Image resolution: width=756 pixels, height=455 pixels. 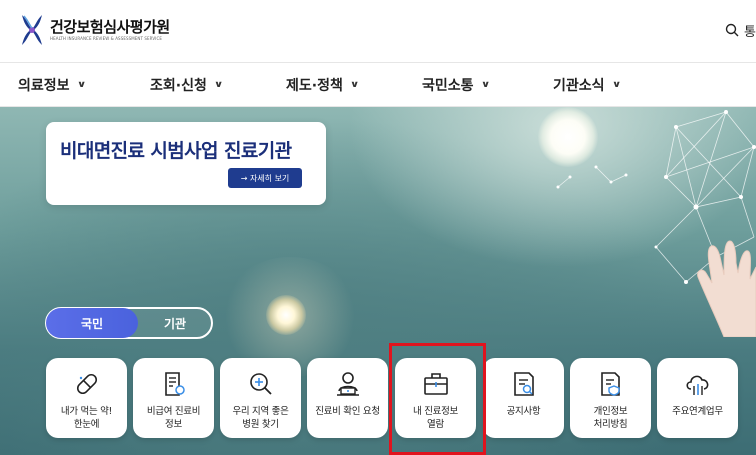 What do you see at coordinates (286, 315) in the screenshot?
I see `light-orb` at bounding box center [286, 315].